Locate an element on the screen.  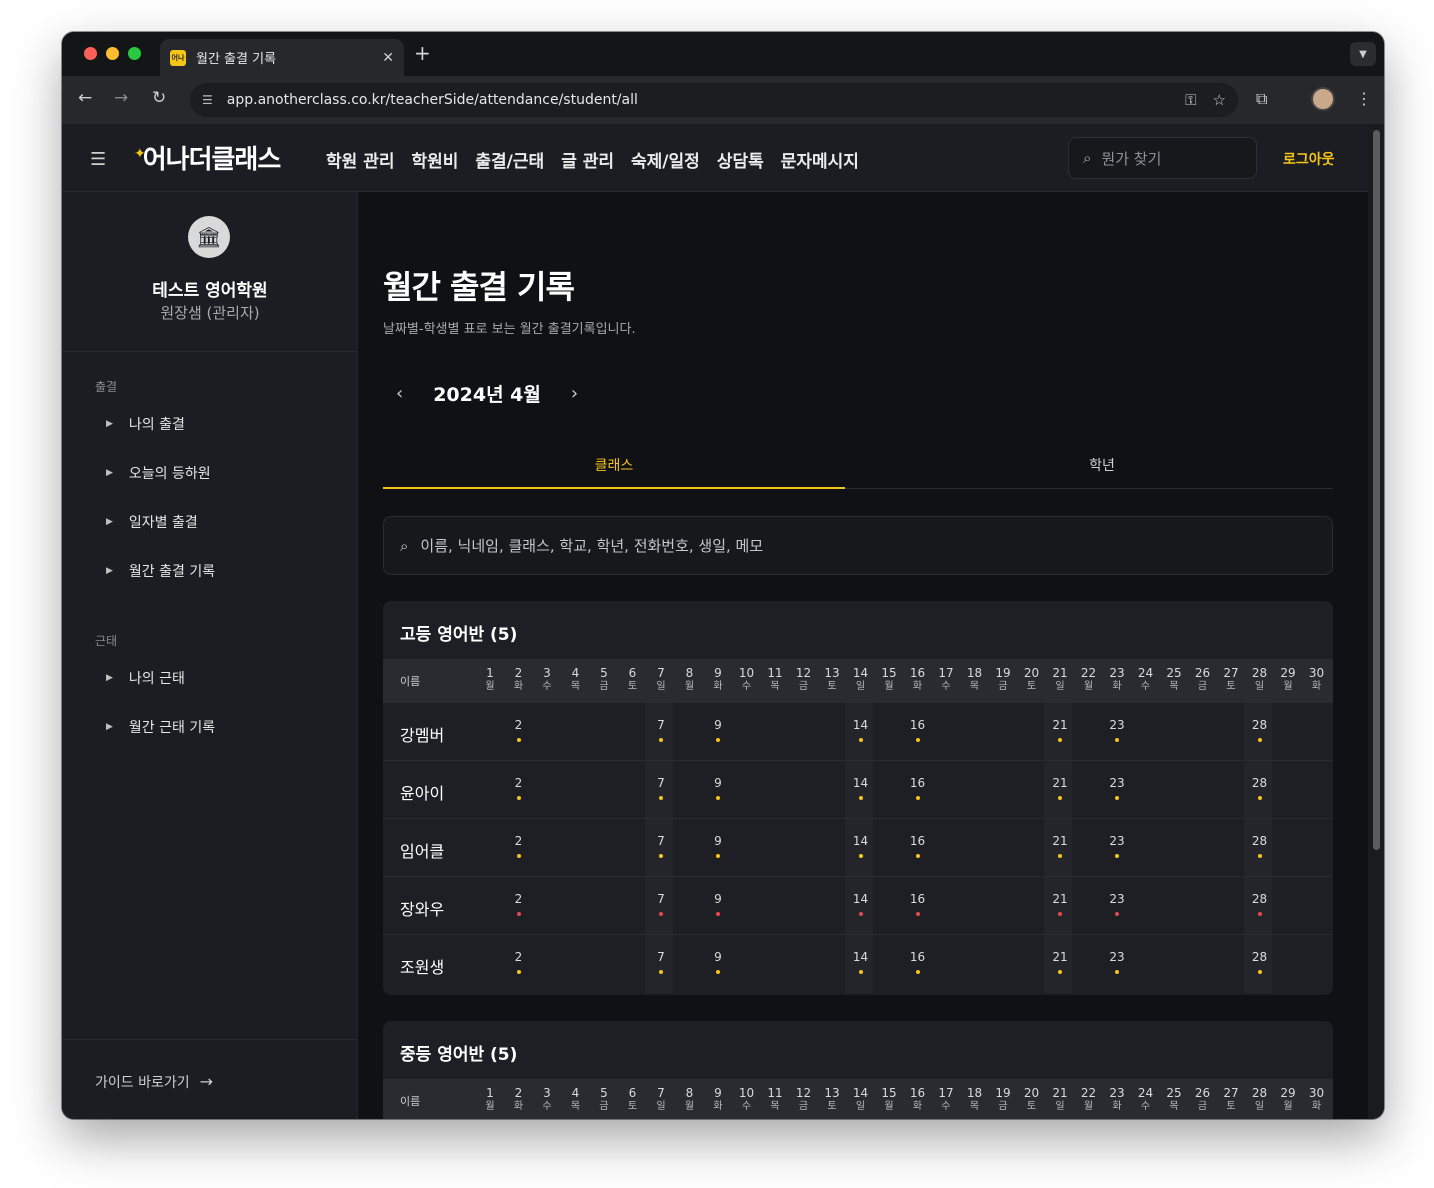
minimize-window-button is located at coordinates (112, 53).